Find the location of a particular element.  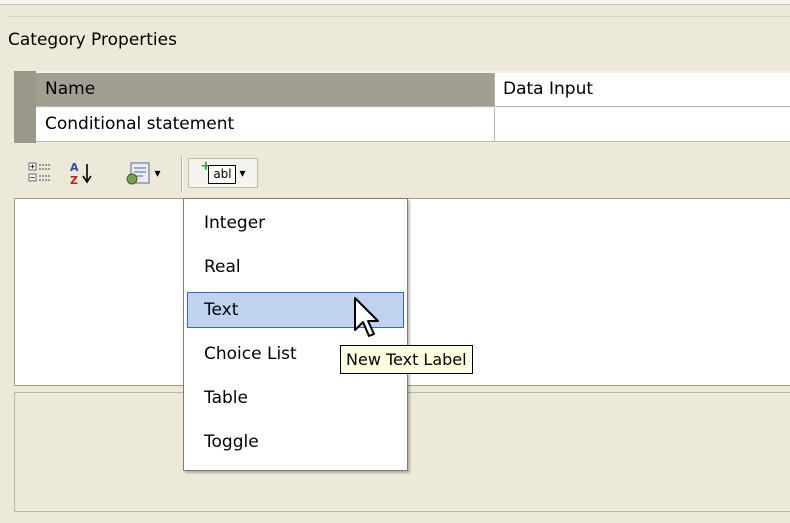

sort-az-icon: A Z is located at coordinates (81, 173).